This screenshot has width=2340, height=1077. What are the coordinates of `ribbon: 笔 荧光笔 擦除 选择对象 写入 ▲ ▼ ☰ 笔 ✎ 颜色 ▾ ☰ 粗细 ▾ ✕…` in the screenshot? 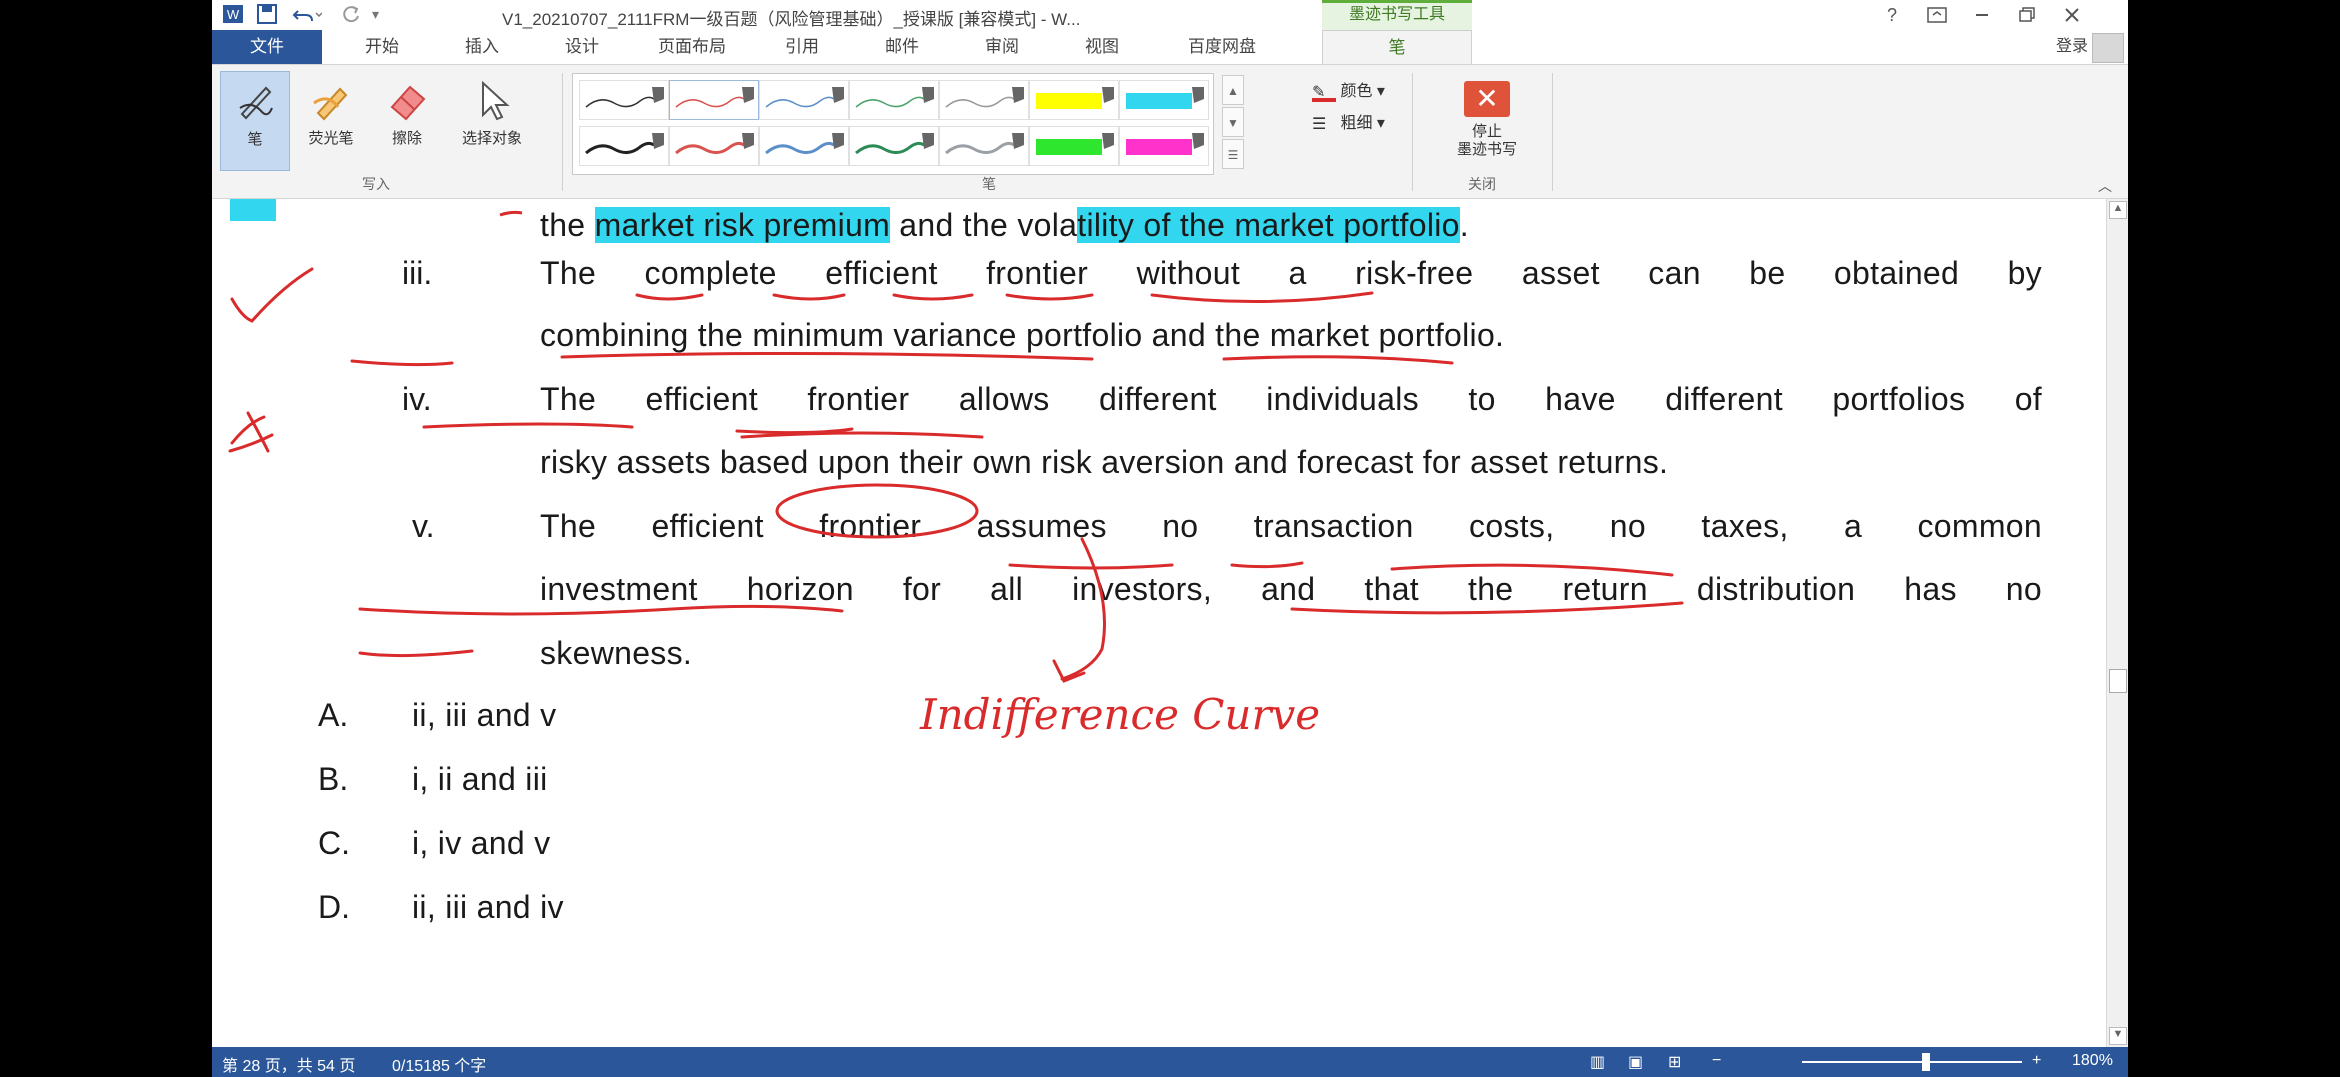 It's located at (1170, 131).